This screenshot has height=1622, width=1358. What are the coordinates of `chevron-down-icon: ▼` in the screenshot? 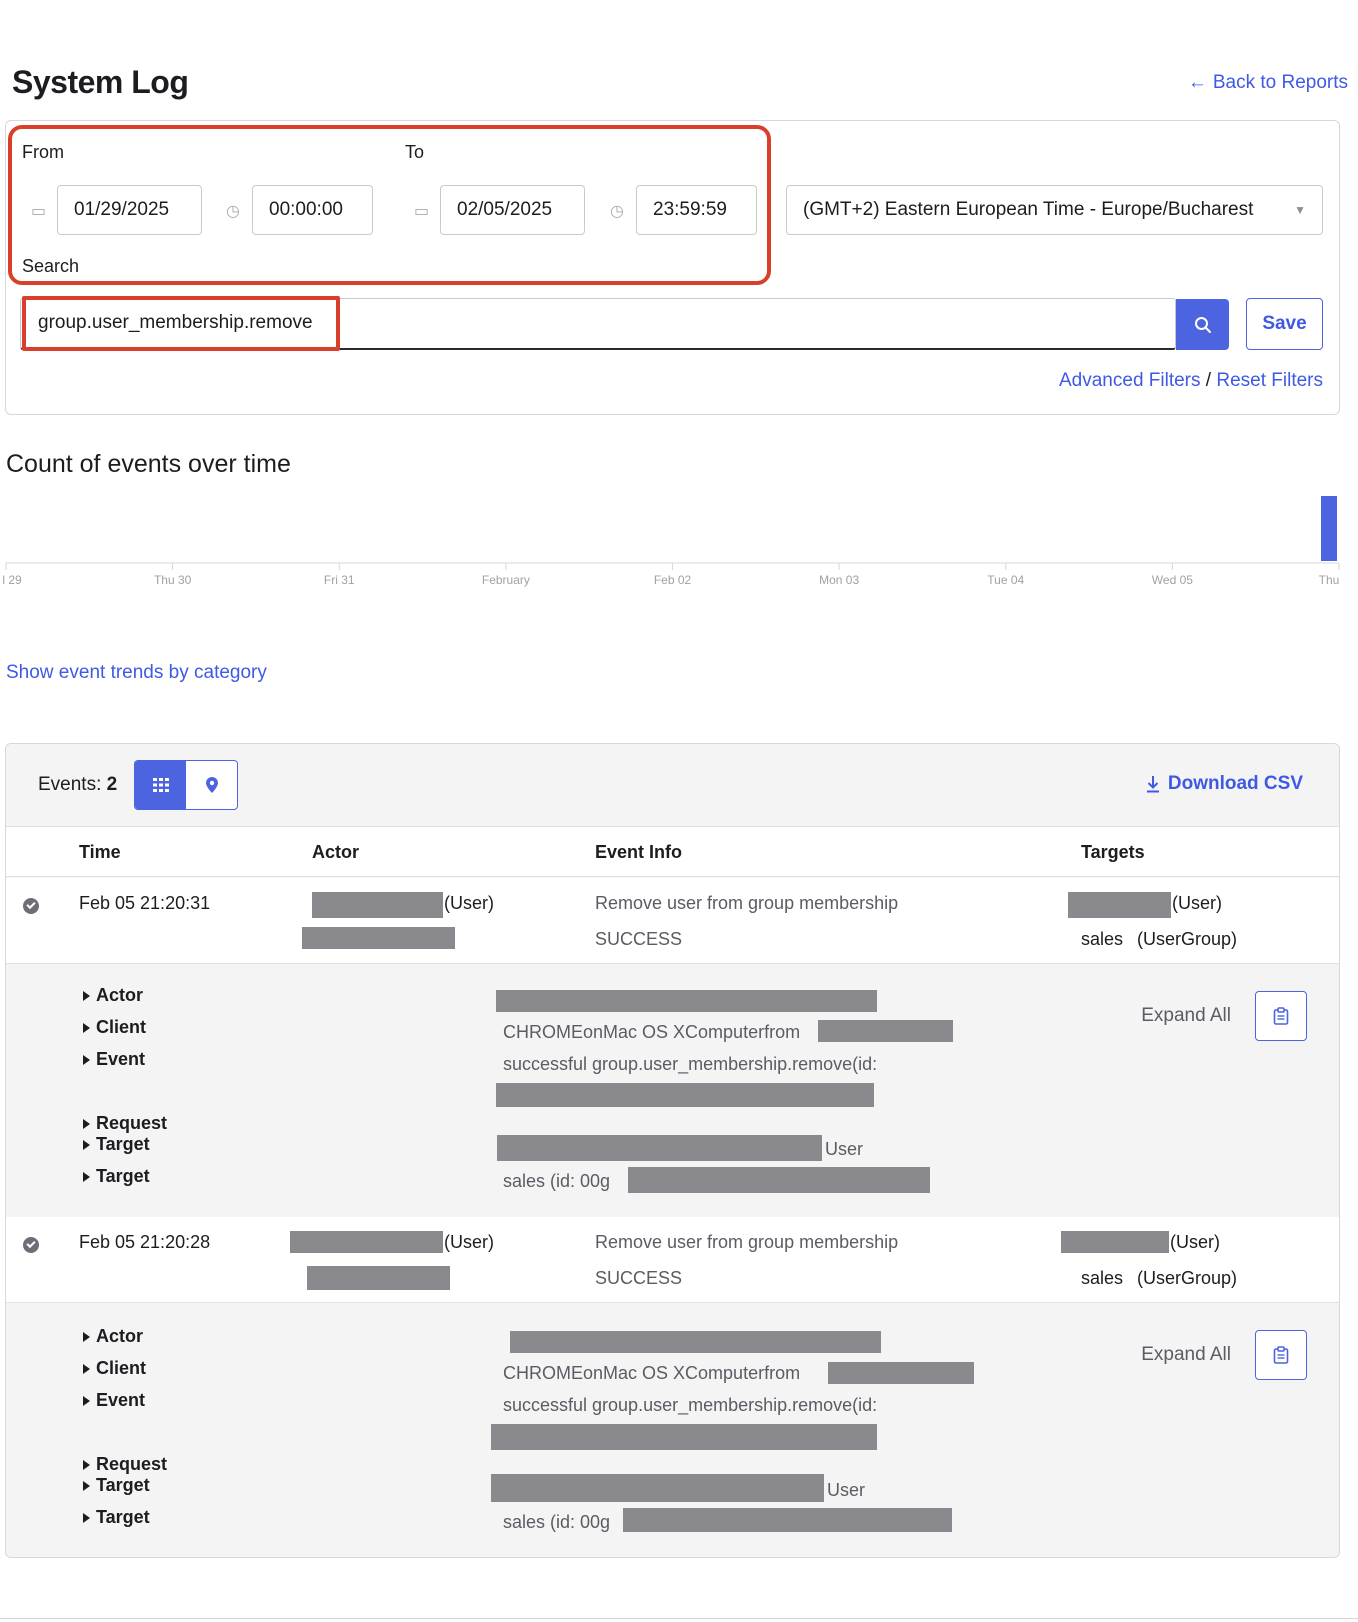 It's located at (1300, 210).